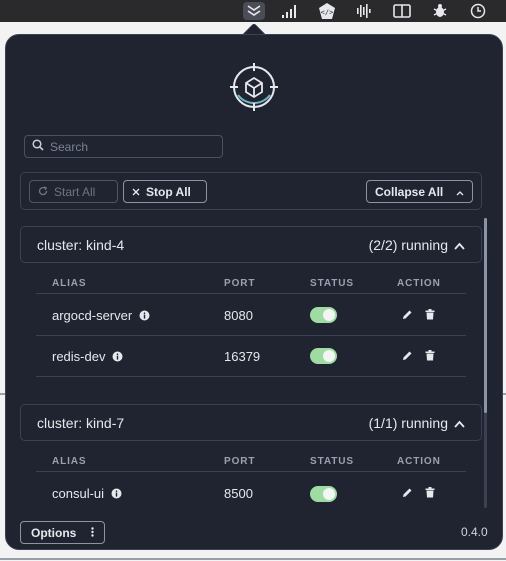 The image size is (506, 561). I want to click on service-alias: redis-dev, so click(79, 356).